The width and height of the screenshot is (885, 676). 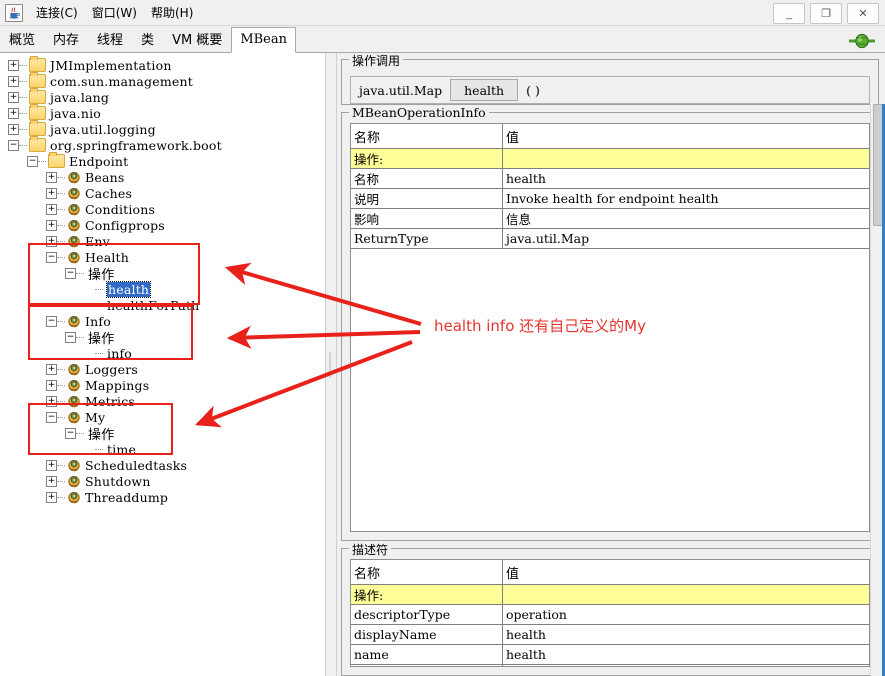 What do you see at coordinates (165, 369) in the screenshot?
I see `tree-node-loggers-19: + Loggers` at bounding box center [165, 369].